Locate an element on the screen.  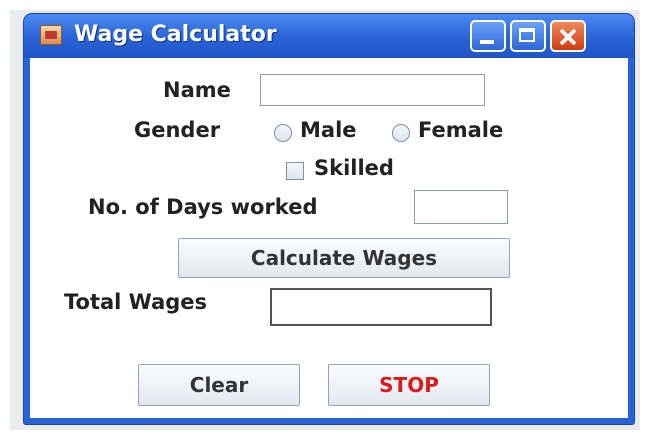
skilled-label: Skilled is located at coordinates (354, 168).